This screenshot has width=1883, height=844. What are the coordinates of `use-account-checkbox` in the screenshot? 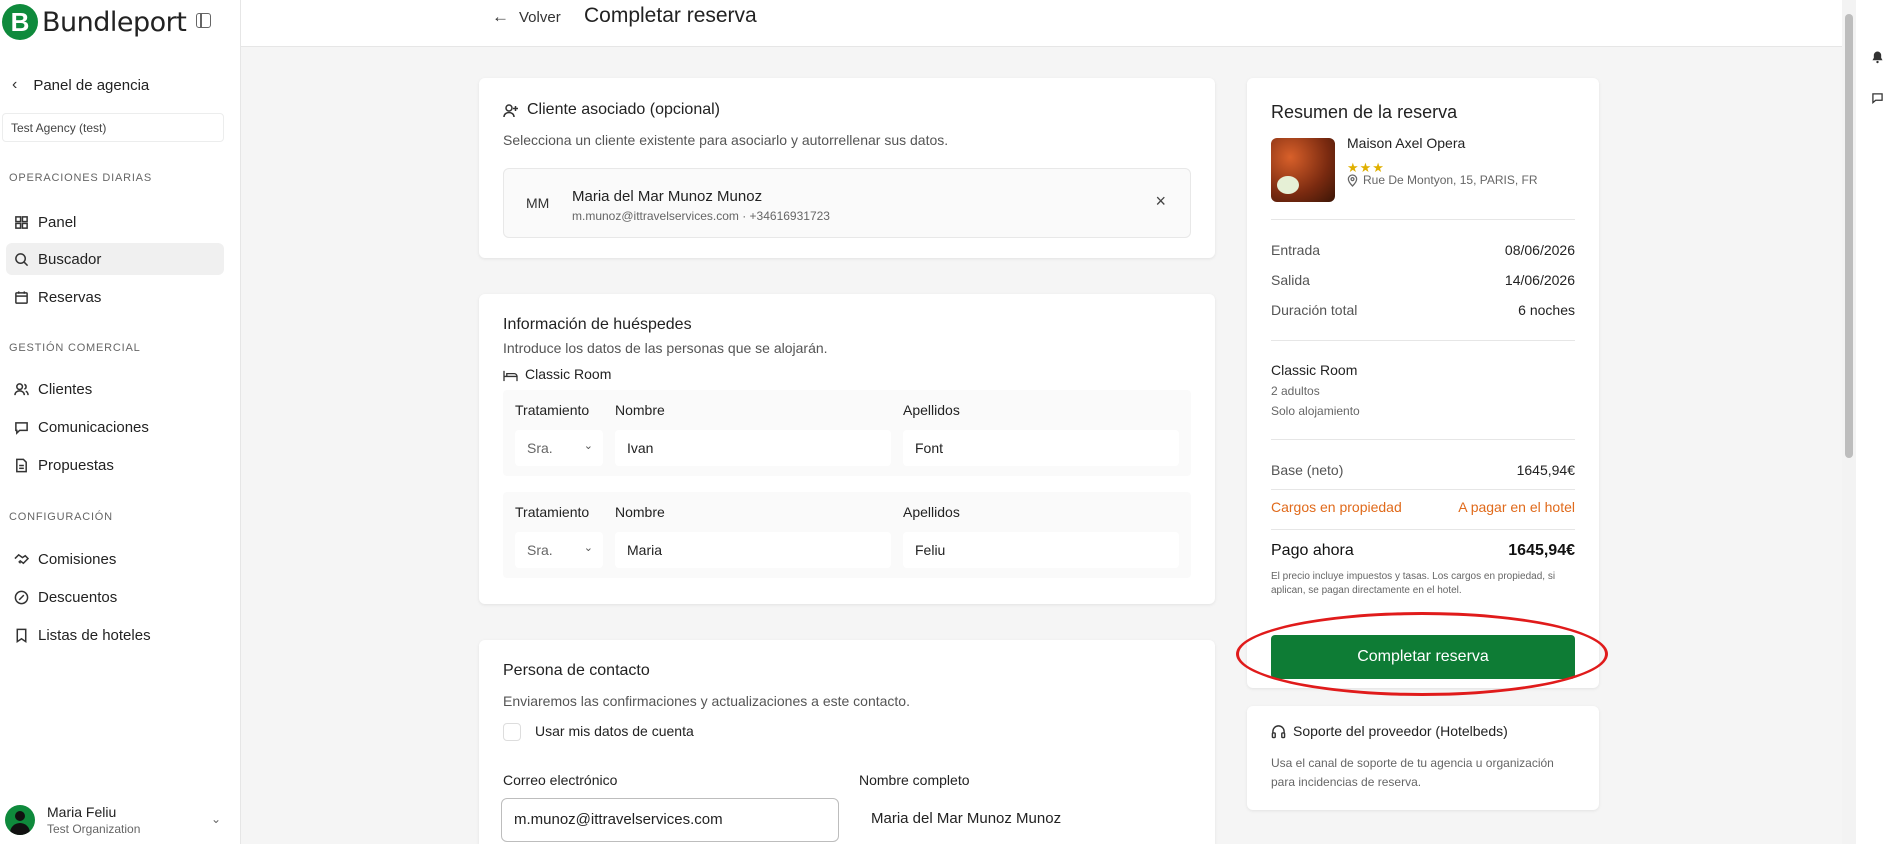 It's located at (512, 732).